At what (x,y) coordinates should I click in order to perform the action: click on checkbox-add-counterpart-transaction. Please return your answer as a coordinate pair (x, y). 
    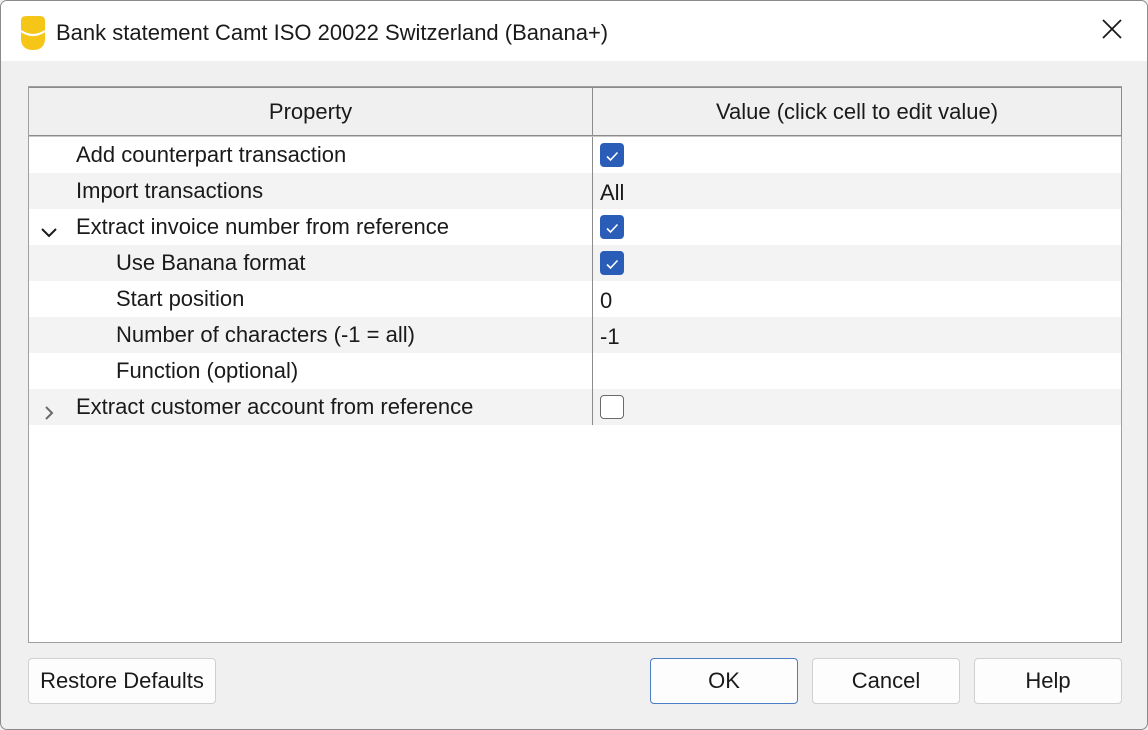
    Looking at the image, I should click on (612, 155).